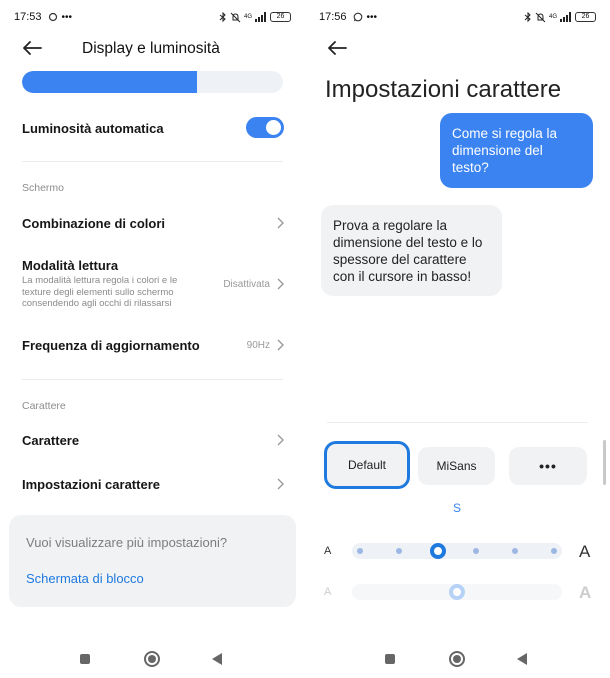 The image size is (610, 678). Describe the element at coordinates (93, 223) in the screenshot. I see `color-scheme-row: Combinazione di colori` at that location.